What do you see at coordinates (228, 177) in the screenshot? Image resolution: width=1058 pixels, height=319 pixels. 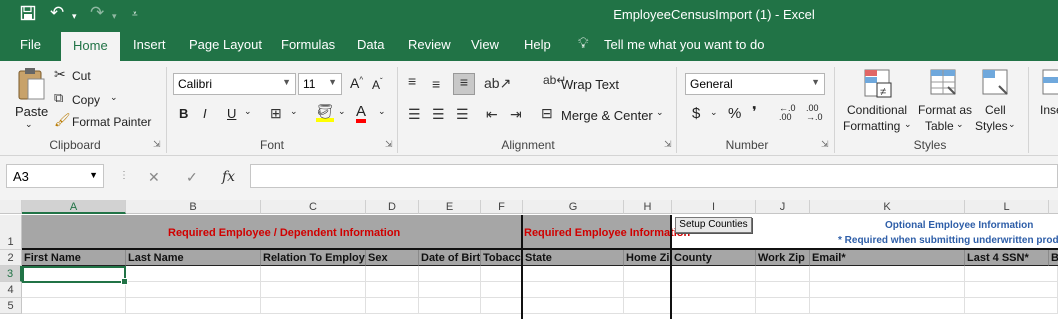 I see `insert-function-icon: fx` at bounding box center [228, 177].